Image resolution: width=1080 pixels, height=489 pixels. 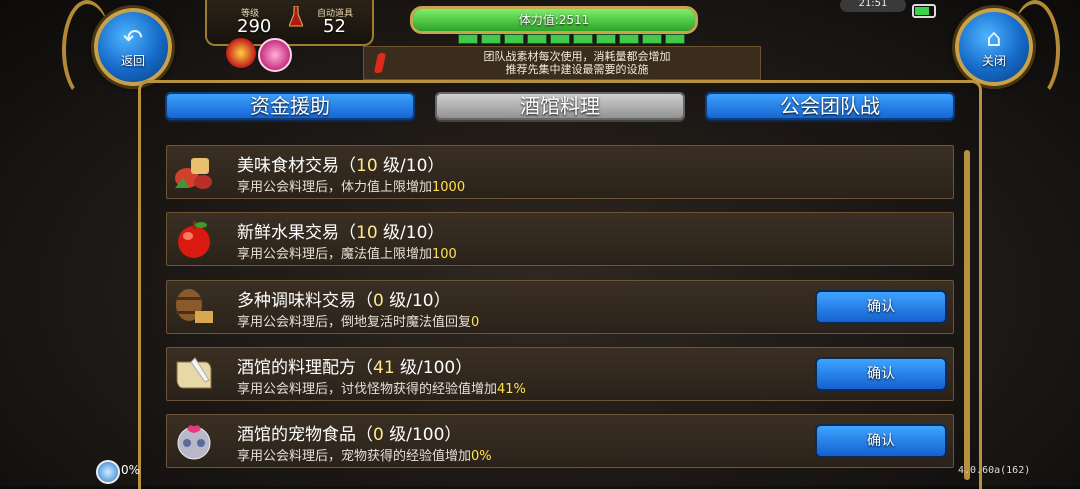 I want to click on player-stats-panel: 等级 290 自动道具 52, so click(x=289, y=23).